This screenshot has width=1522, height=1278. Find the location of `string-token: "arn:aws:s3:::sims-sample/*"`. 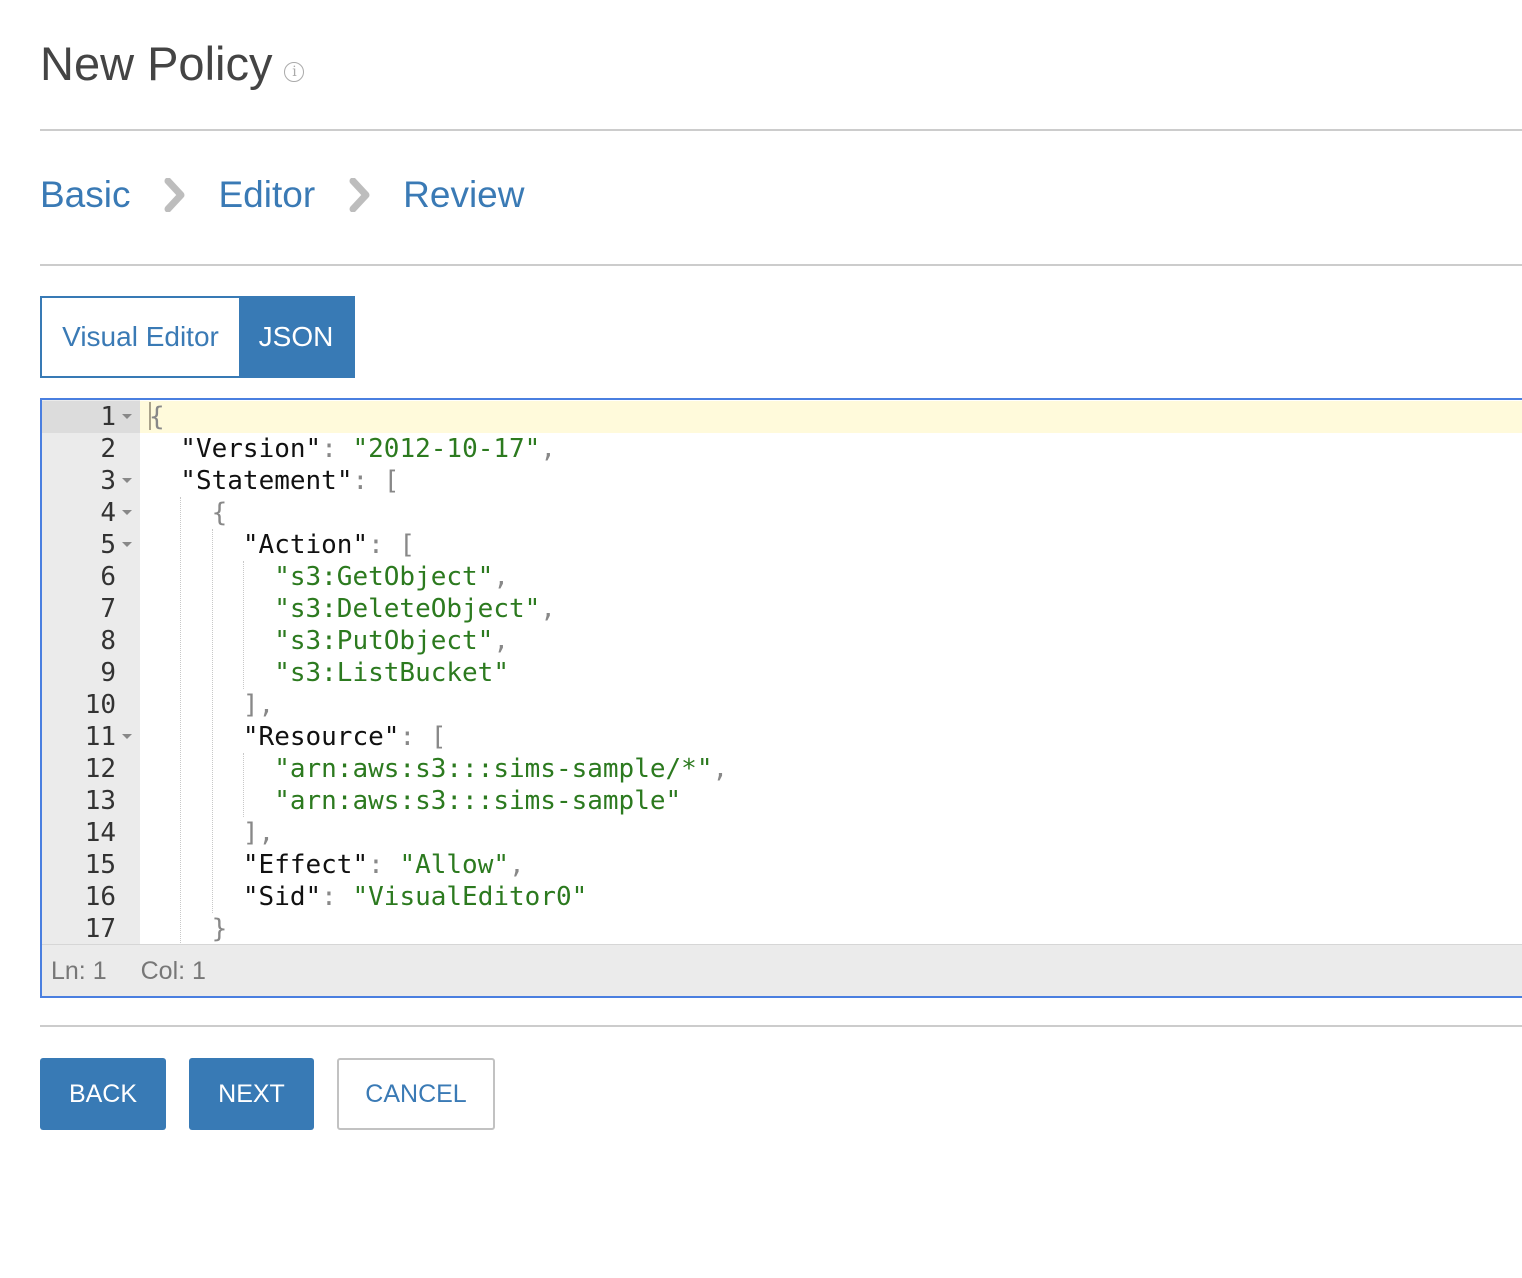

string-token: "arn:aws:s3:::sims-sample/*" is located at coordinates (493, 769).